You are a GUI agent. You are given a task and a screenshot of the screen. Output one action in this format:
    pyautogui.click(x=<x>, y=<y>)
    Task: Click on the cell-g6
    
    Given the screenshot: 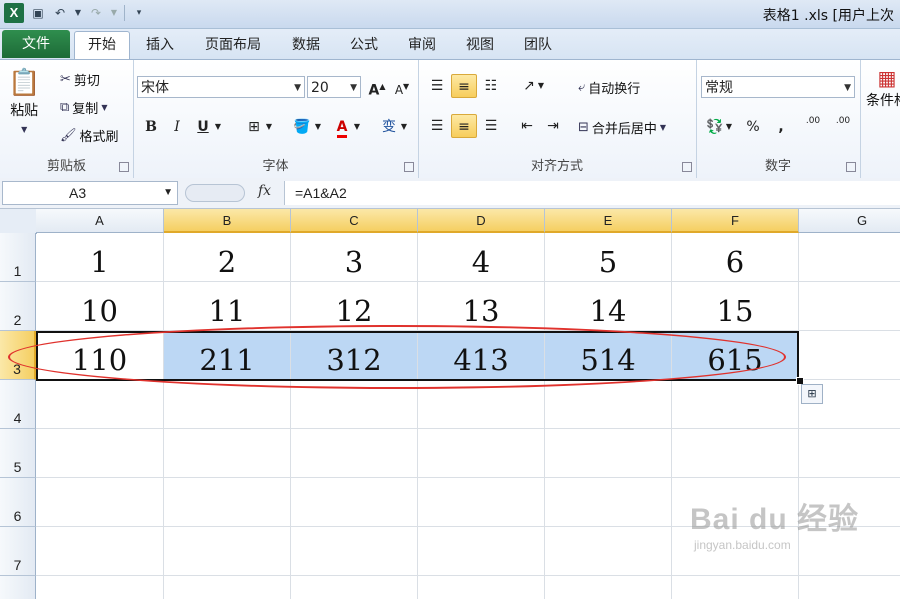 What is the action you would take?
    pyautogui.click(x=849, y=502)
    